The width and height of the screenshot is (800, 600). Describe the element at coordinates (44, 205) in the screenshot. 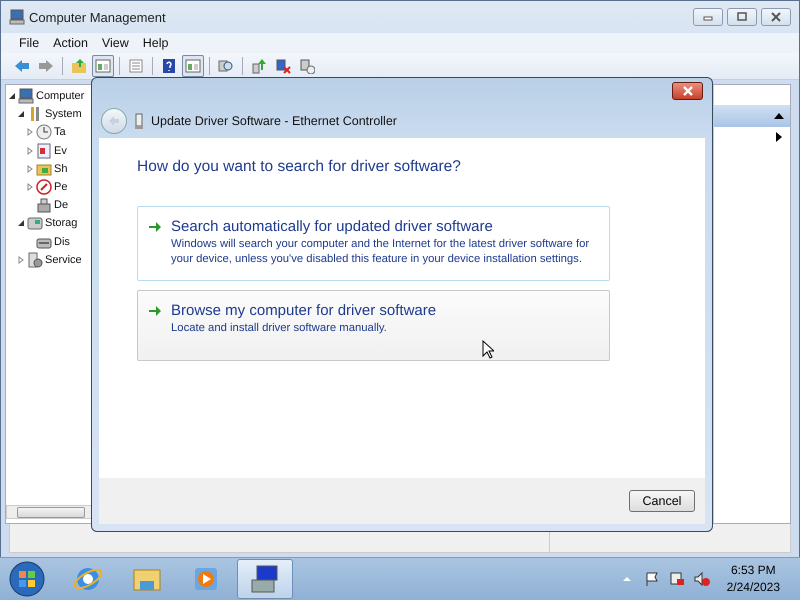

I see `device-icon` at that location.